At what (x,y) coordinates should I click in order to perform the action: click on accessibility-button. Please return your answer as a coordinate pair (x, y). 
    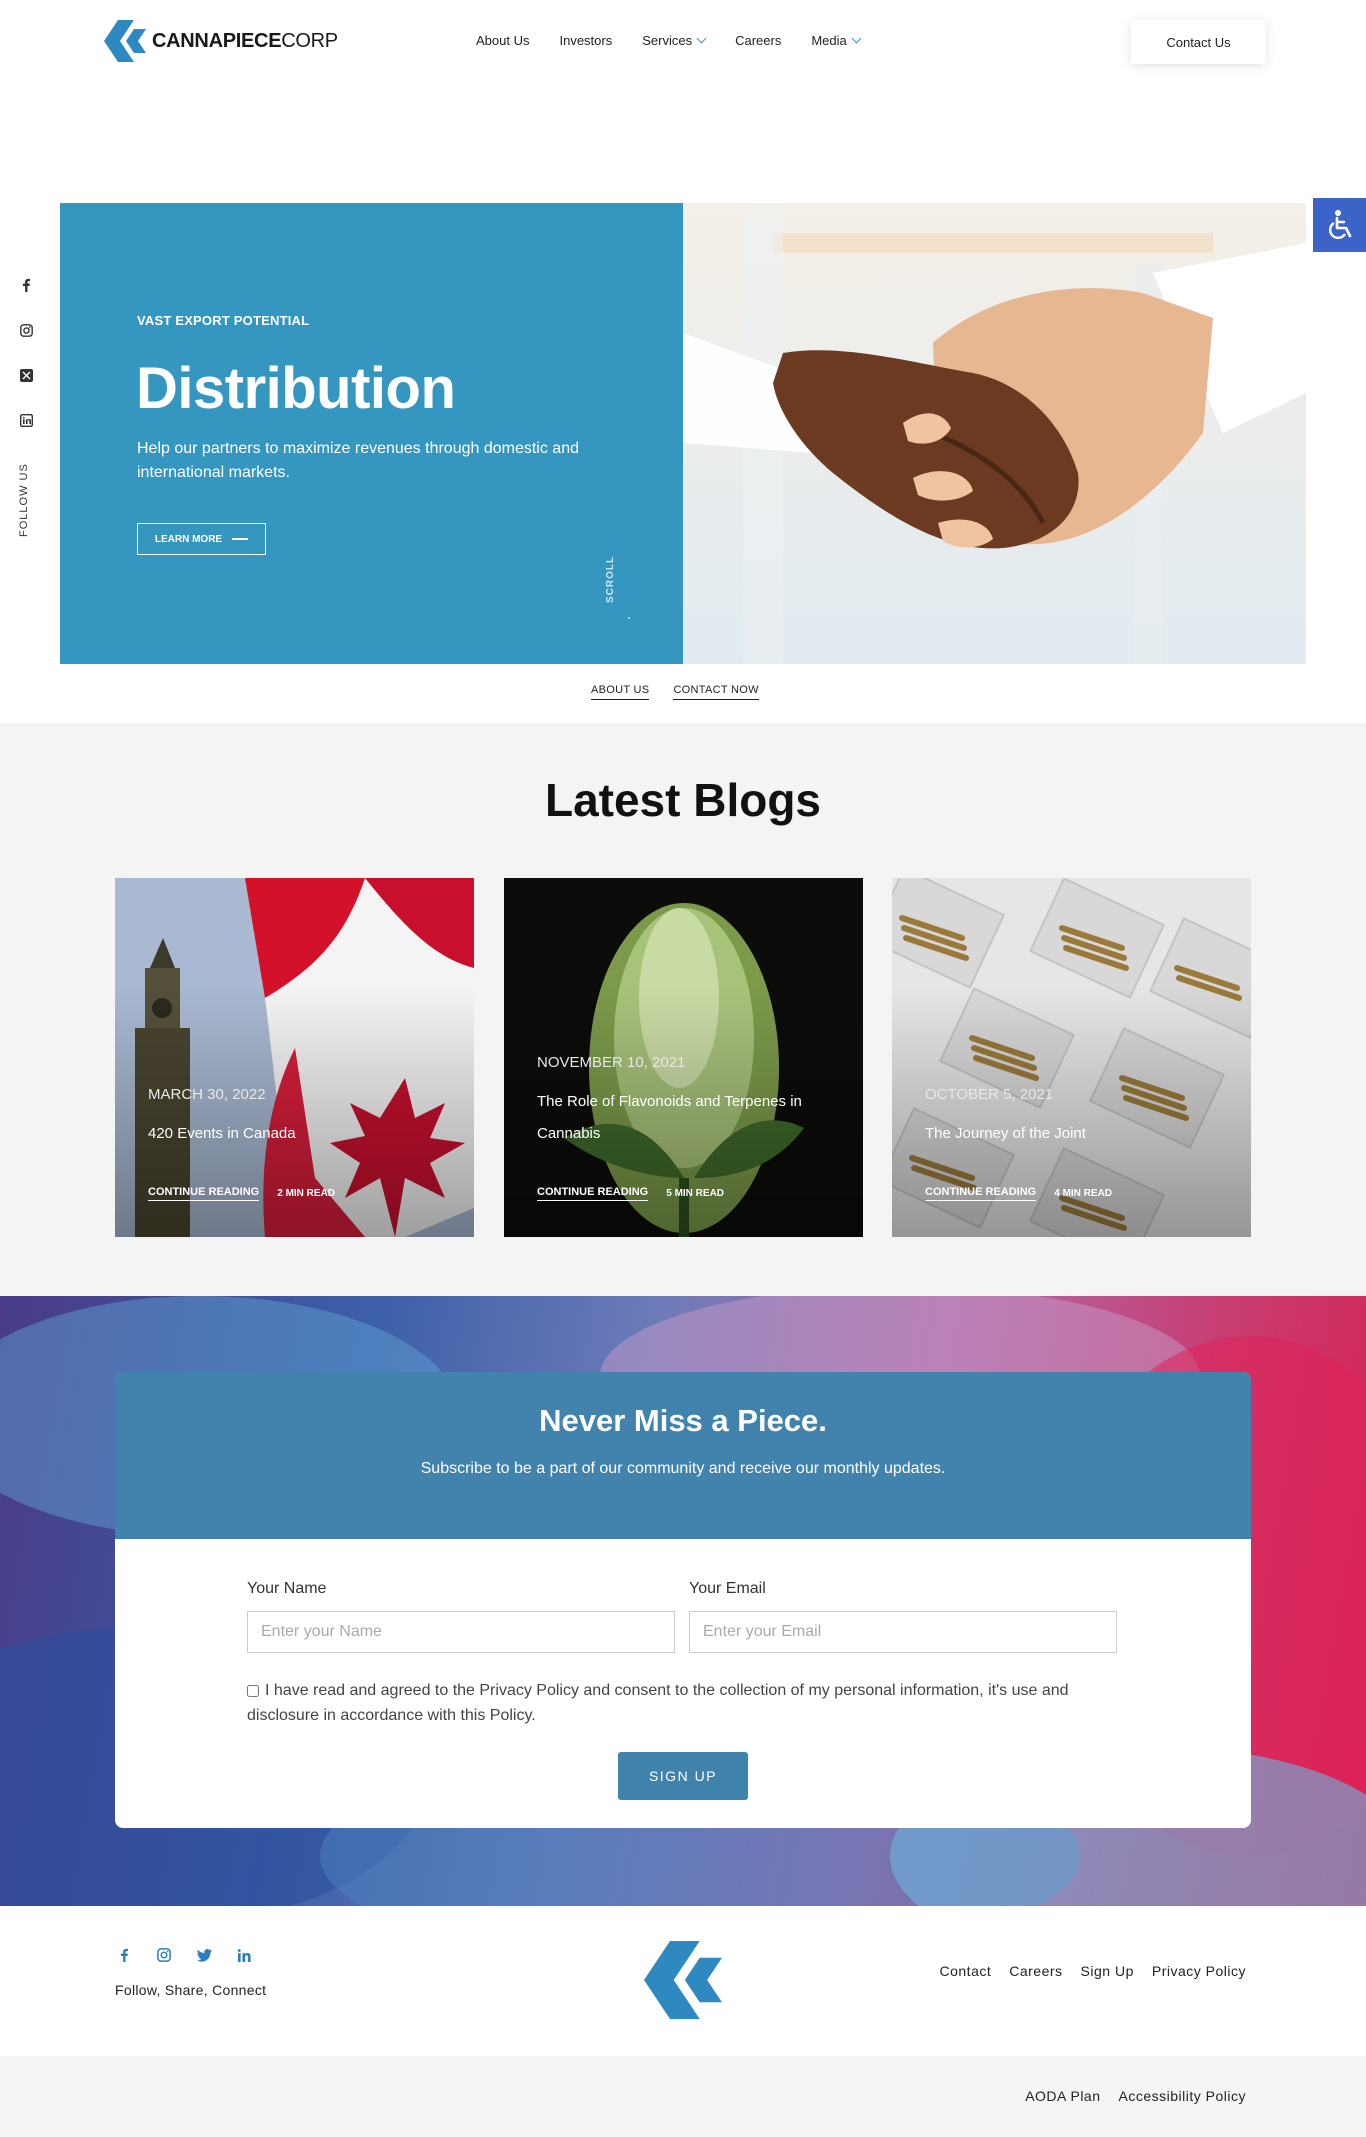
    Looking at the image, I should click on (1339, 225).